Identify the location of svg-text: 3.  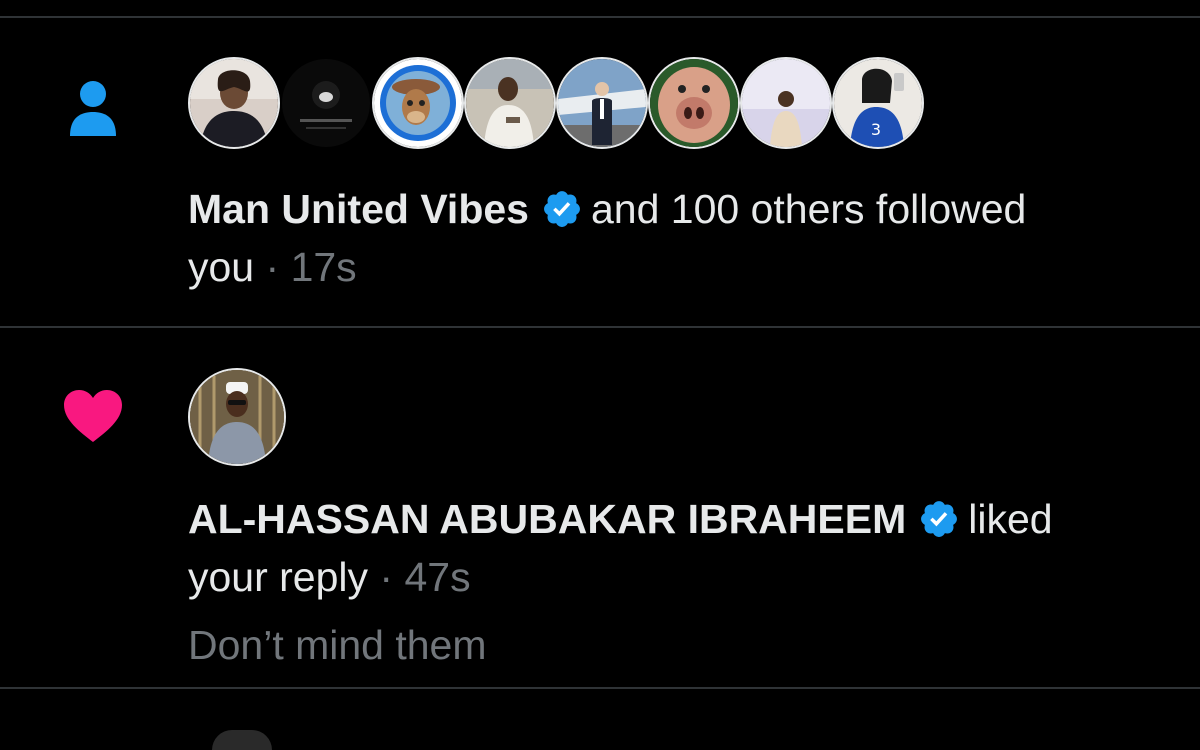
(876, 129).